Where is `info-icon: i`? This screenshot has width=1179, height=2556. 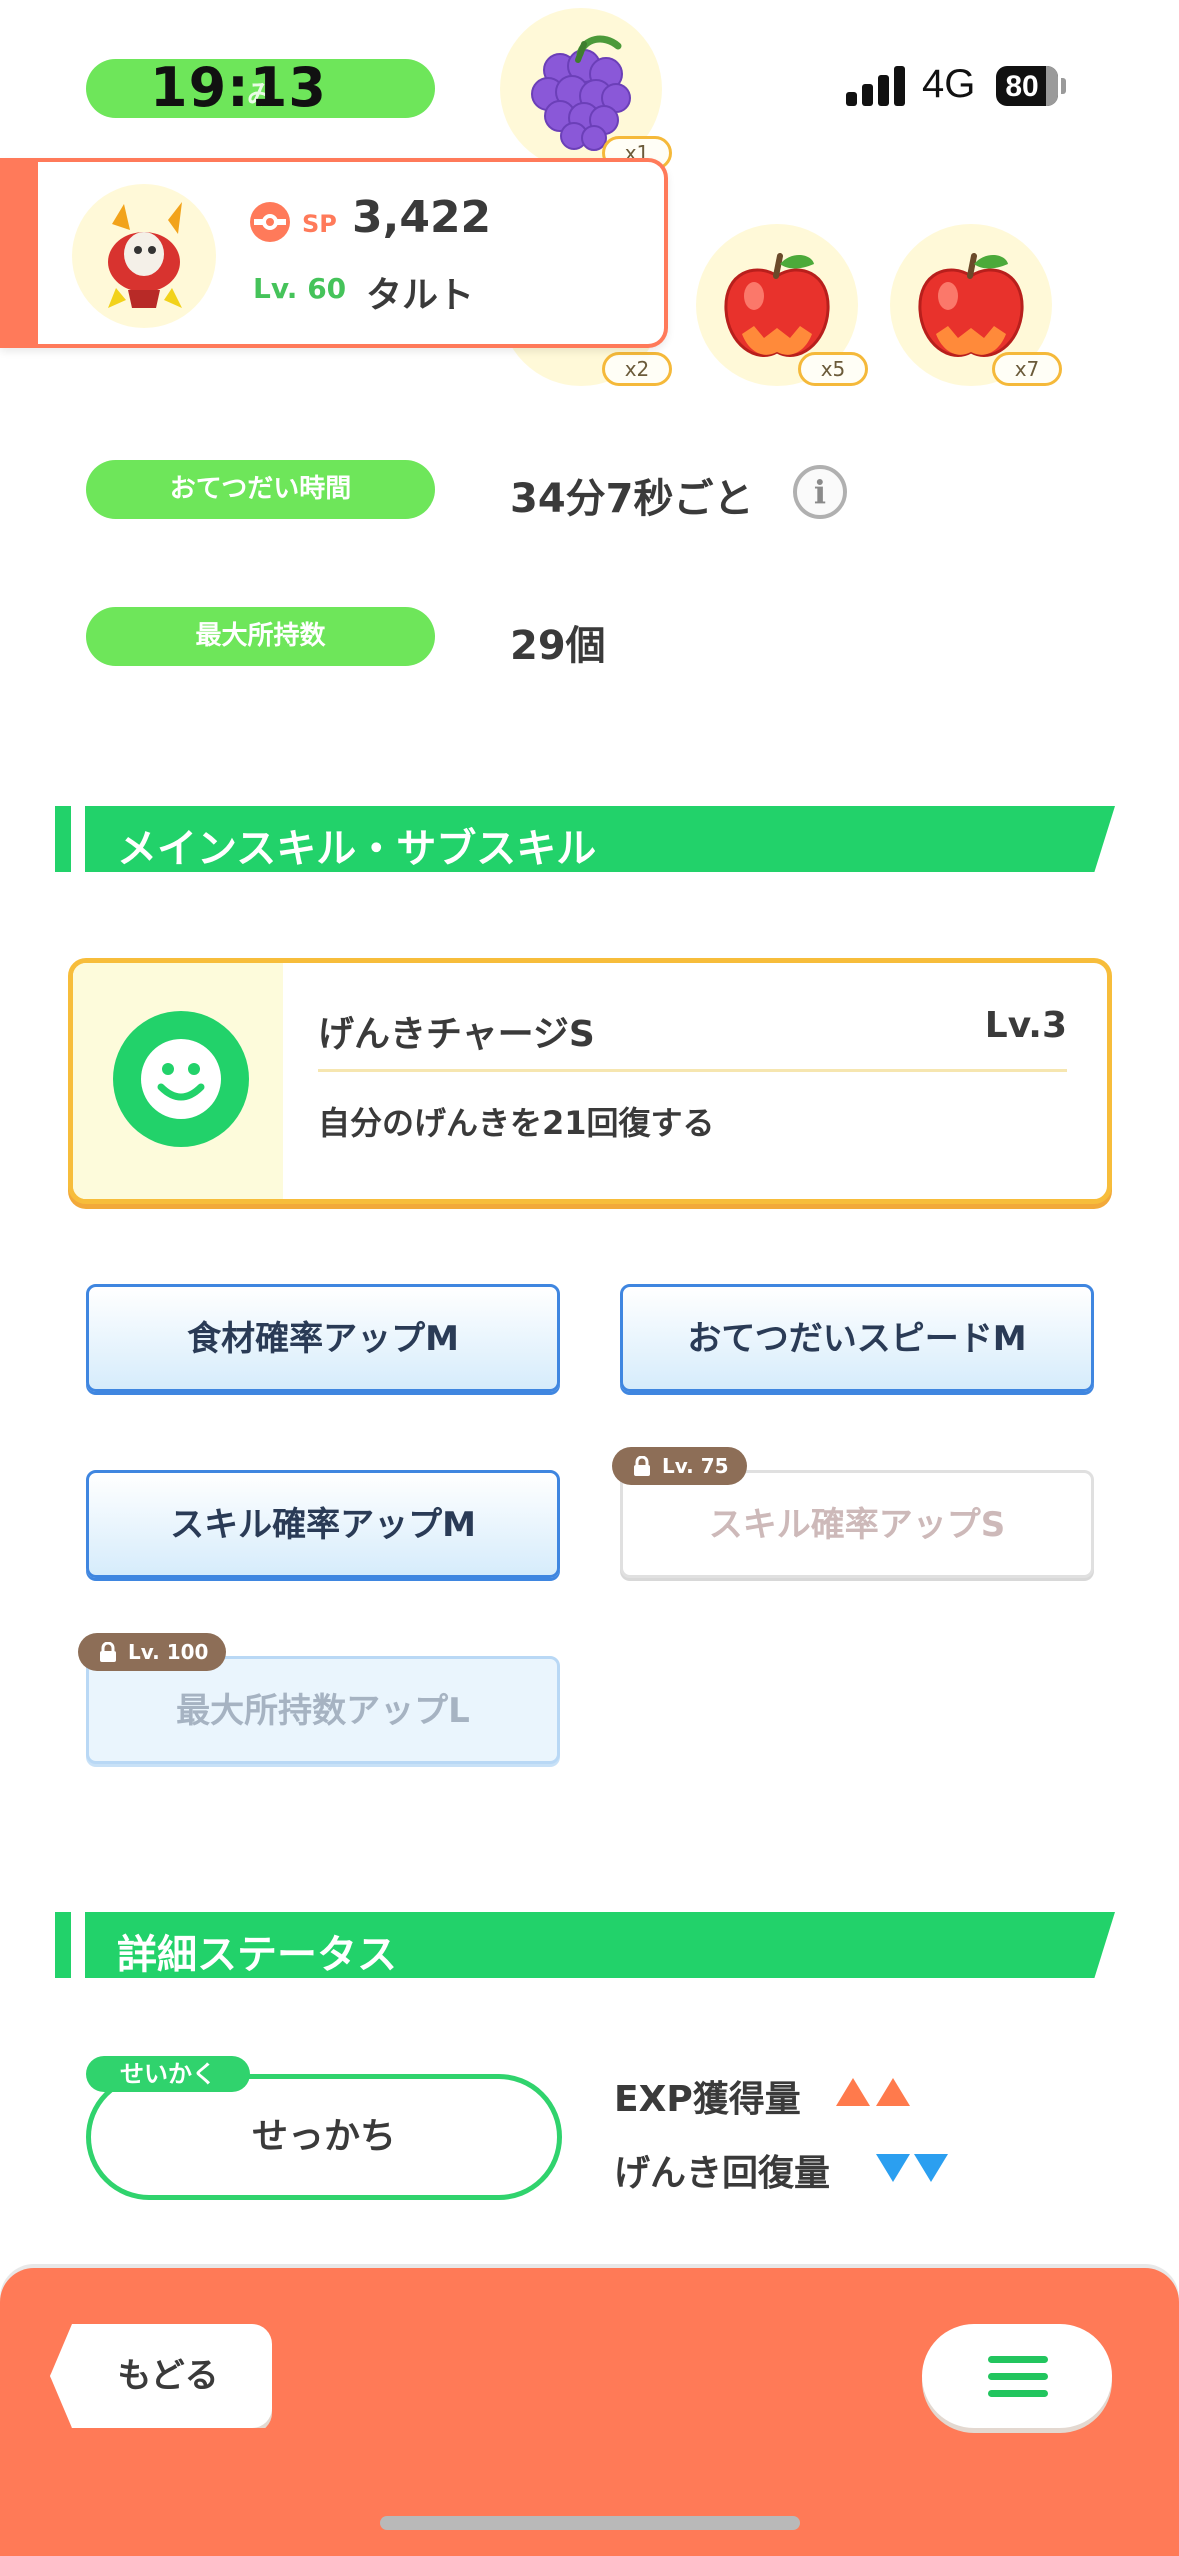 info-icon: i is located at coordinates (820, 492).